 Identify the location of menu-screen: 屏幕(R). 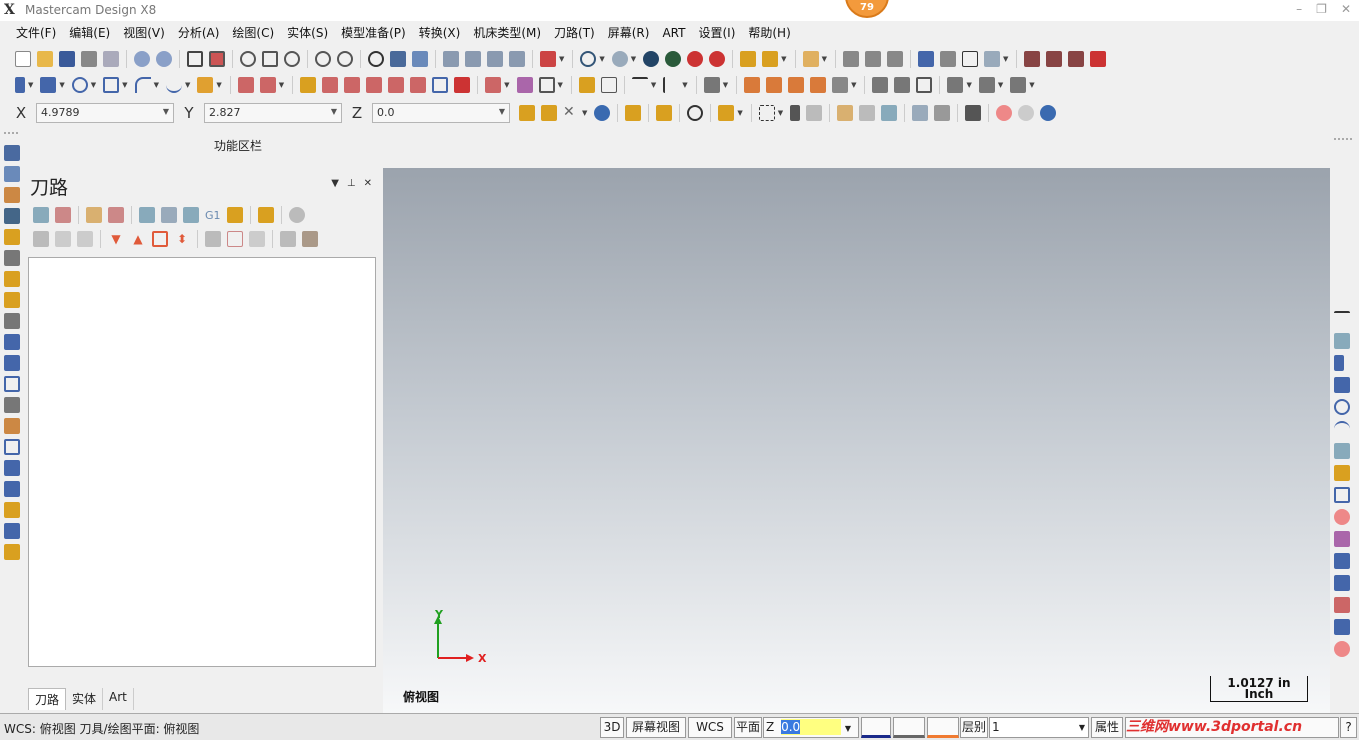
(629, 33).